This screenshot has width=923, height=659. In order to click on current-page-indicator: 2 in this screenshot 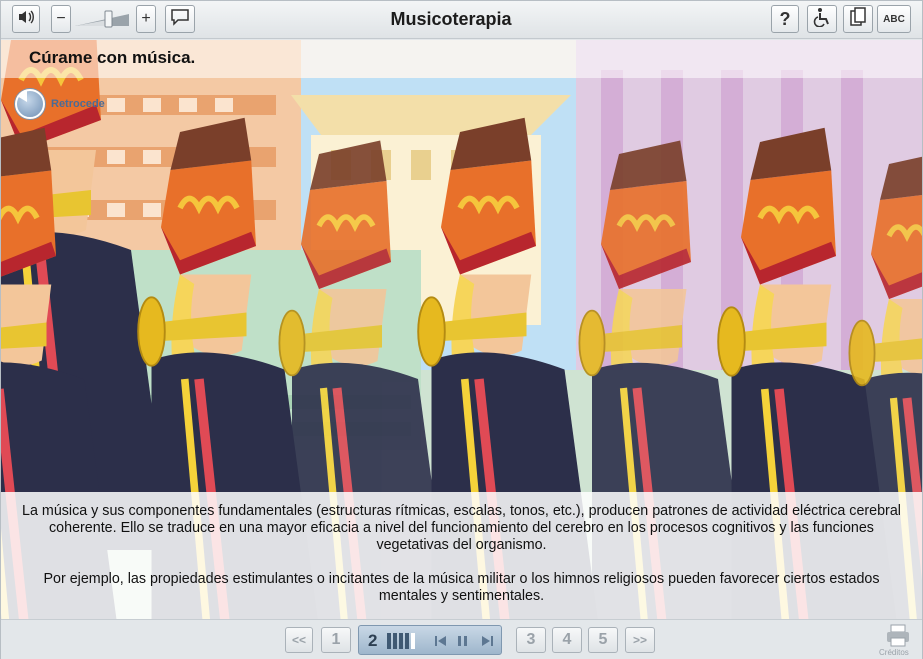, I will do `click(430, 640)`.